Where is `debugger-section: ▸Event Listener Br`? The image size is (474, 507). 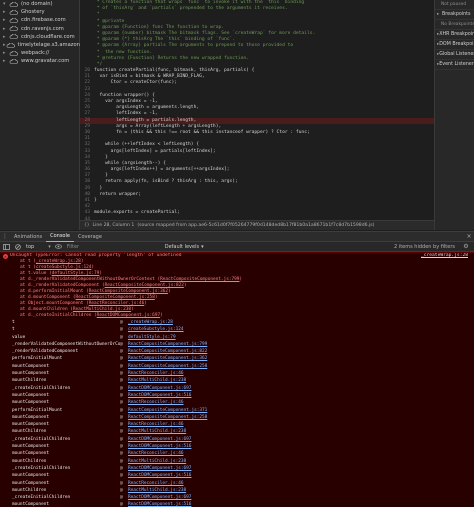
debugger-section: ▸Event Listener Br is located at coordinates (454, 65).